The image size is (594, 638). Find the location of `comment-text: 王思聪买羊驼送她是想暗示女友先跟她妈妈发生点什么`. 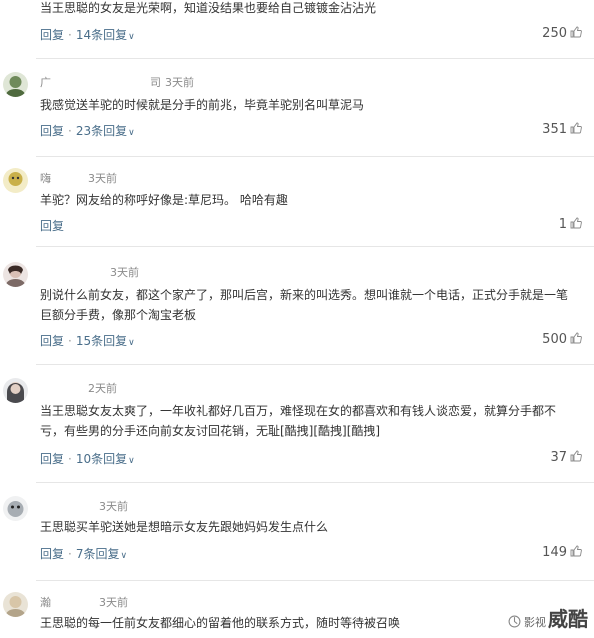

comment-text: 王思聪买羊驼送她是想暗示女友先跟她妈妈发生点什么 is located at coordinates (184, 527).